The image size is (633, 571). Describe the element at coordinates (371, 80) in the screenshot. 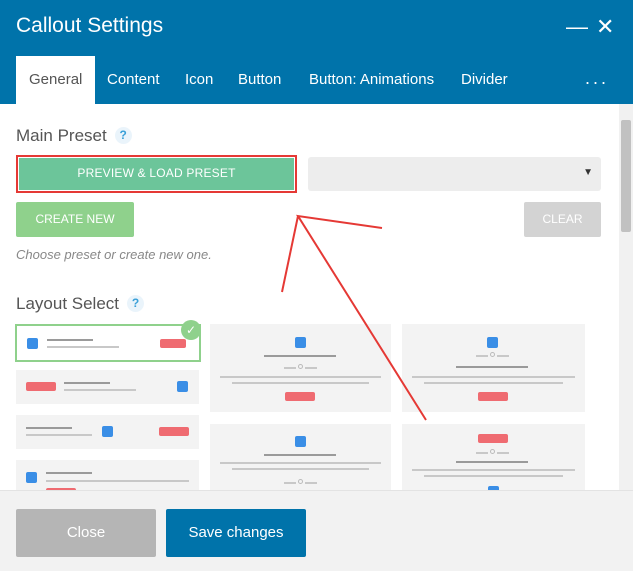

I see `tab-button-animations: Button: Animations` at that location.